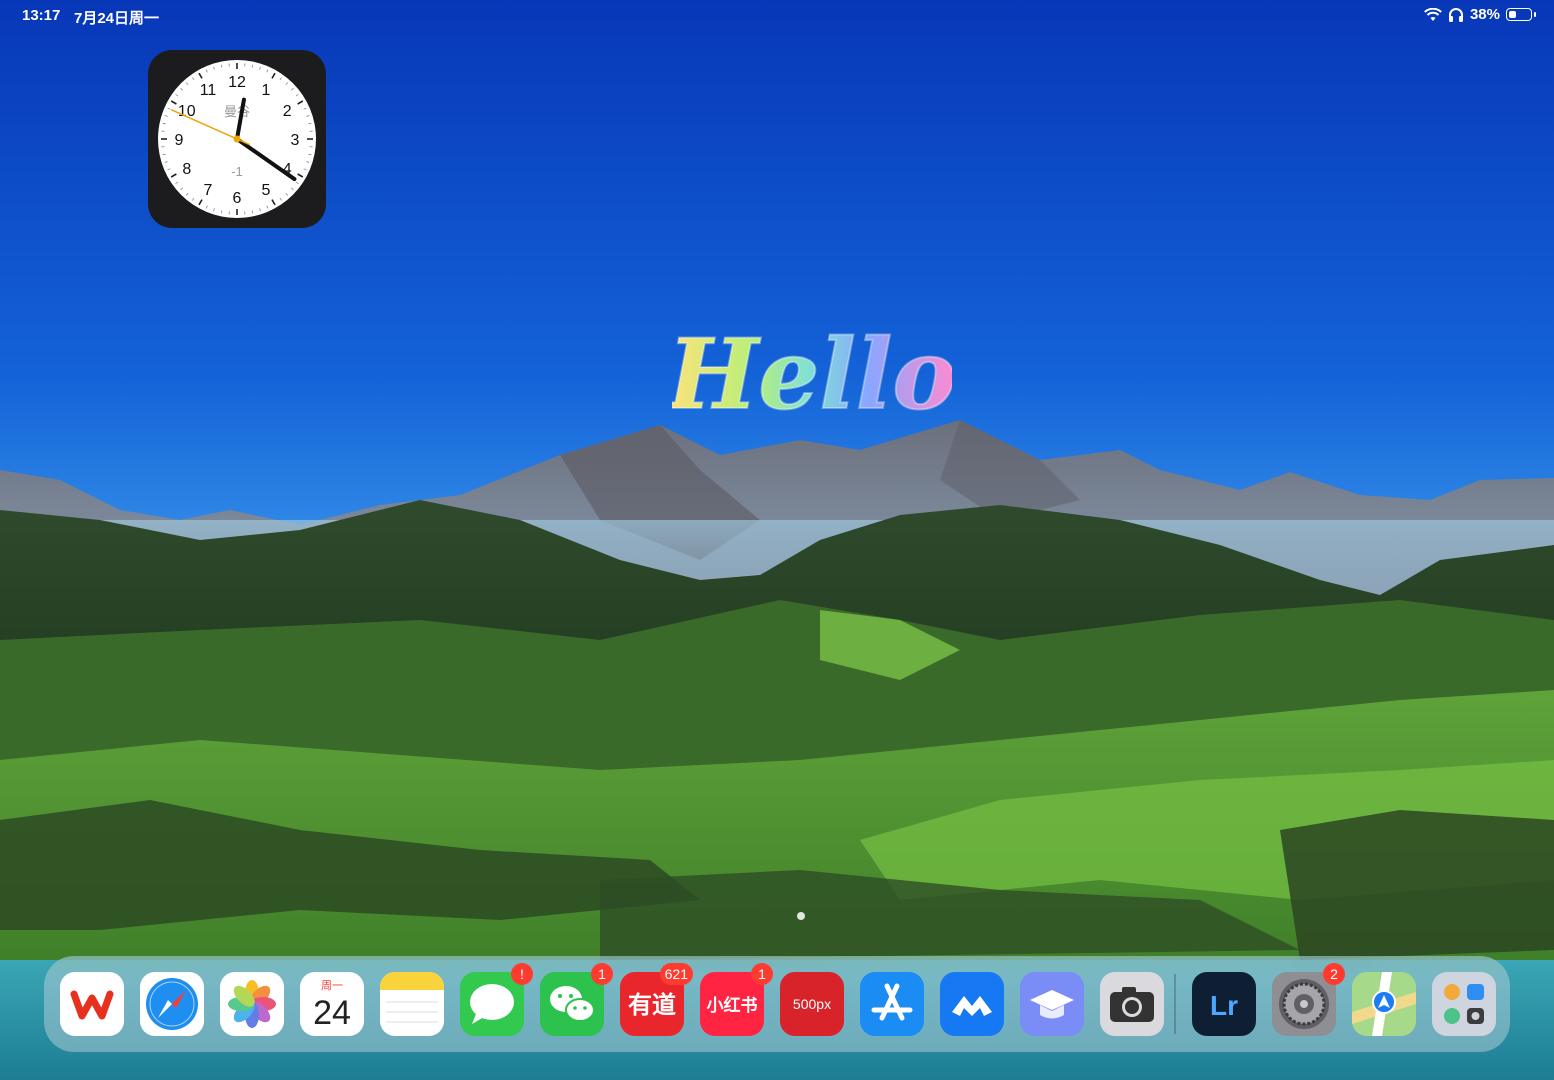 The image size is (1554, 1080). Describe the element at coordinates (237, 198) in the screenshot. I see `clock-number: 6` at that location.